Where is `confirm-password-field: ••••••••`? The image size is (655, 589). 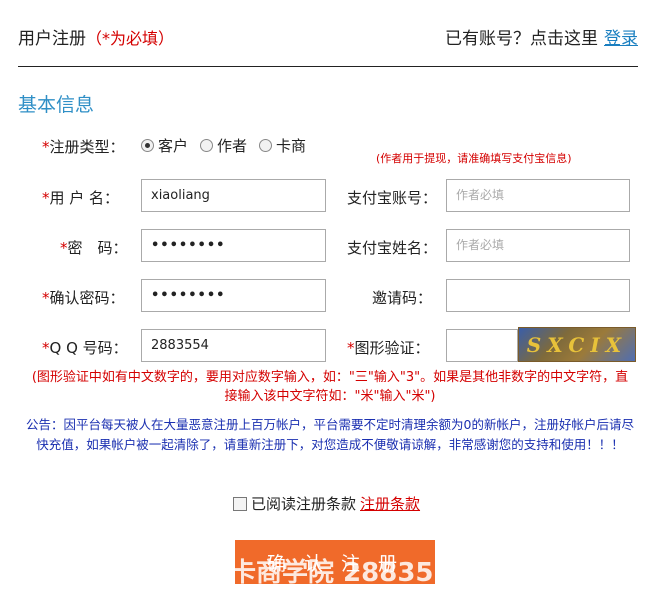
confirm-password-field: •••••••• is located at coordinates (233, 295).